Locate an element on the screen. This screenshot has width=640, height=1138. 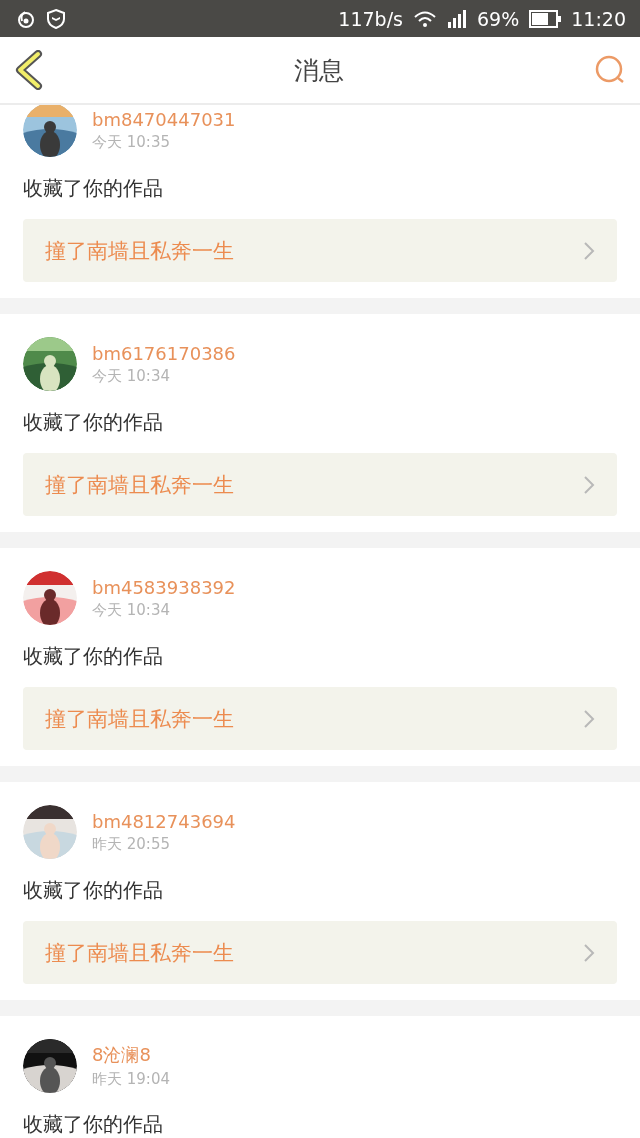
battery-percent: 69% is located at coordinates (498, 18).